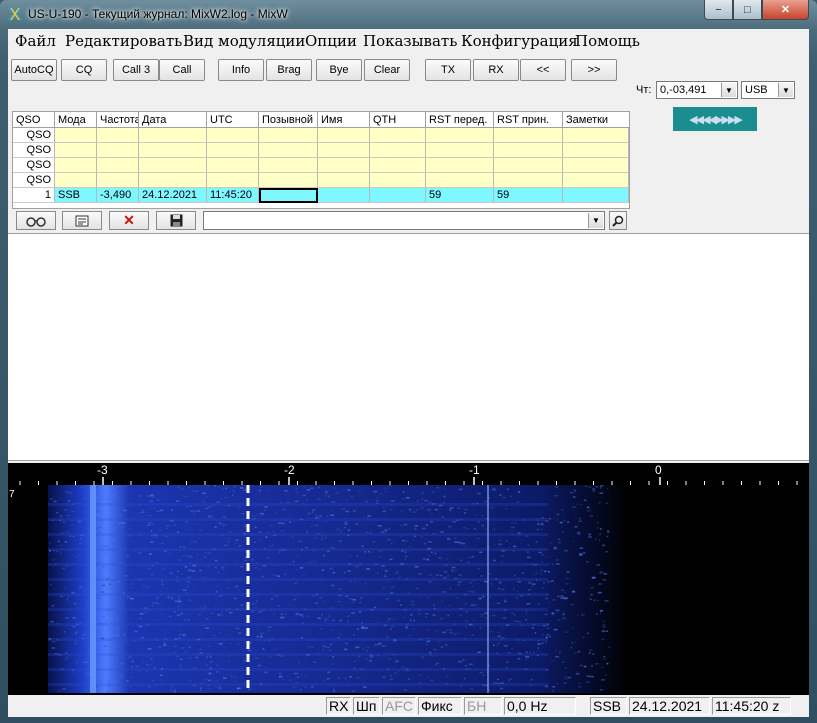  What do you see at coordinates (173, 120) in the screenshot?
I see `col-header-date: Дата` at bounding box center [173, 120].